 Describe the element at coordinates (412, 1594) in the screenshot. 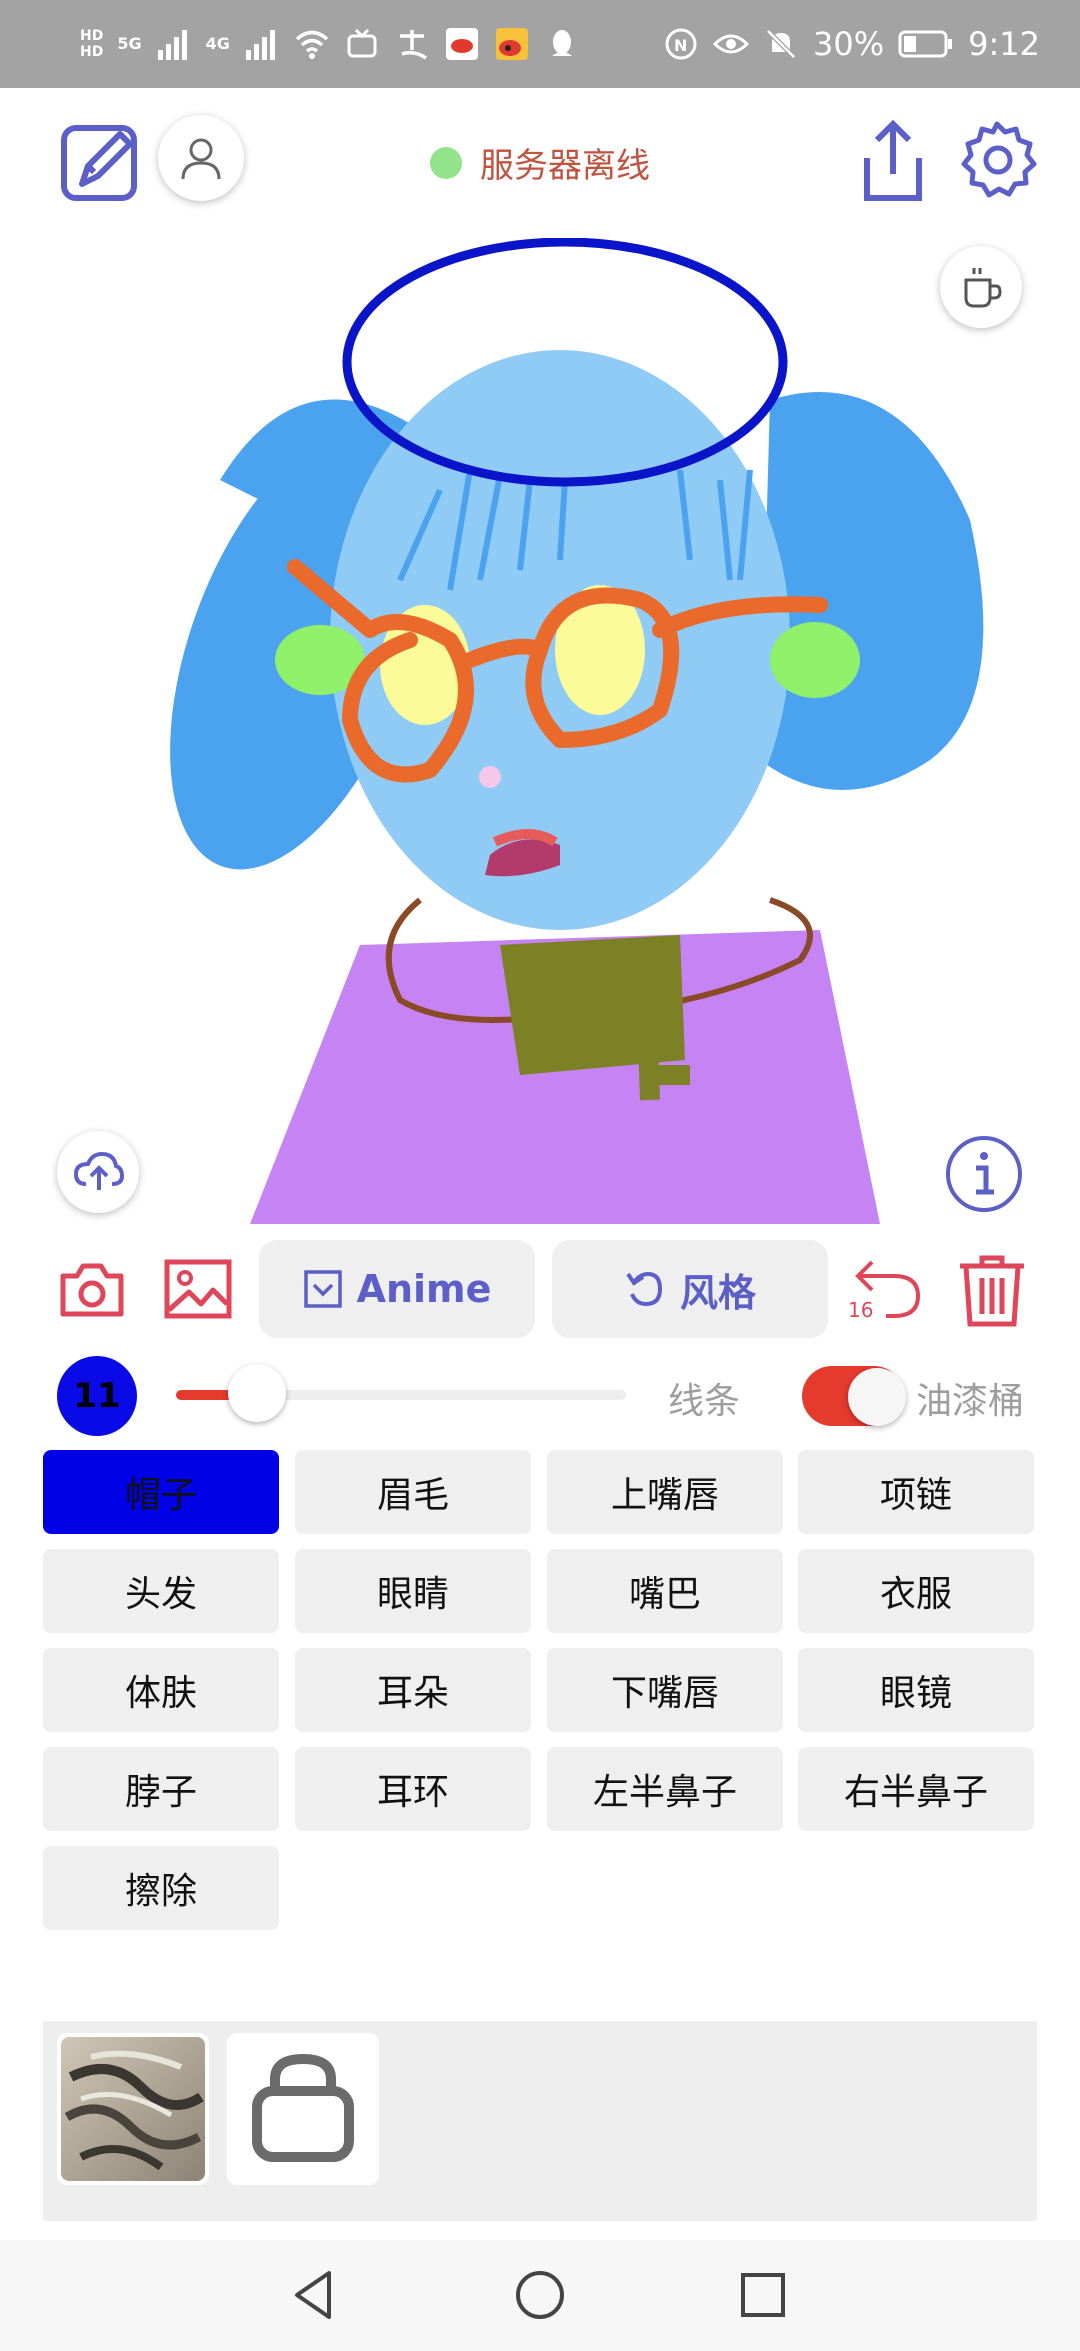

I see `label-text: 眼睛` at that location.